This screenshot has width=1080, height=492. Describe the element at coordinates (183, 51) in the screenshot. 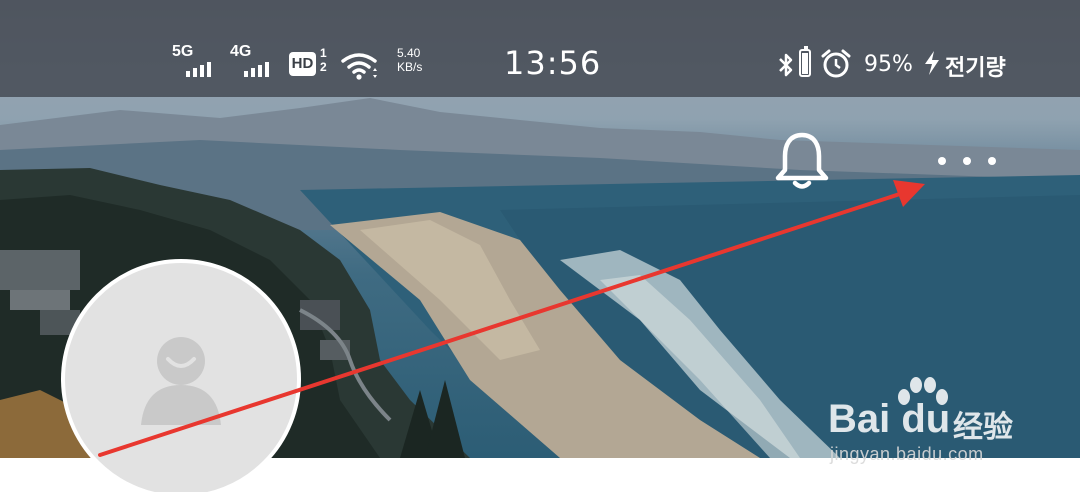

I see `network-type-1: 5G` at that location.